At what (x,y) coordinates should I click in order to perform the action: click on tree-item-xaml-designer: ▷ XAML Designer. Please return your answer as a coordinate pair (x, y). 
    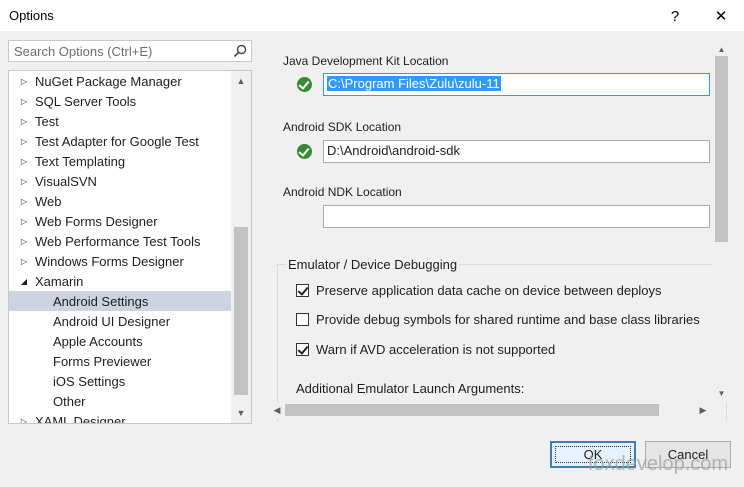
    Looking at the image, I should click on (120, 417).